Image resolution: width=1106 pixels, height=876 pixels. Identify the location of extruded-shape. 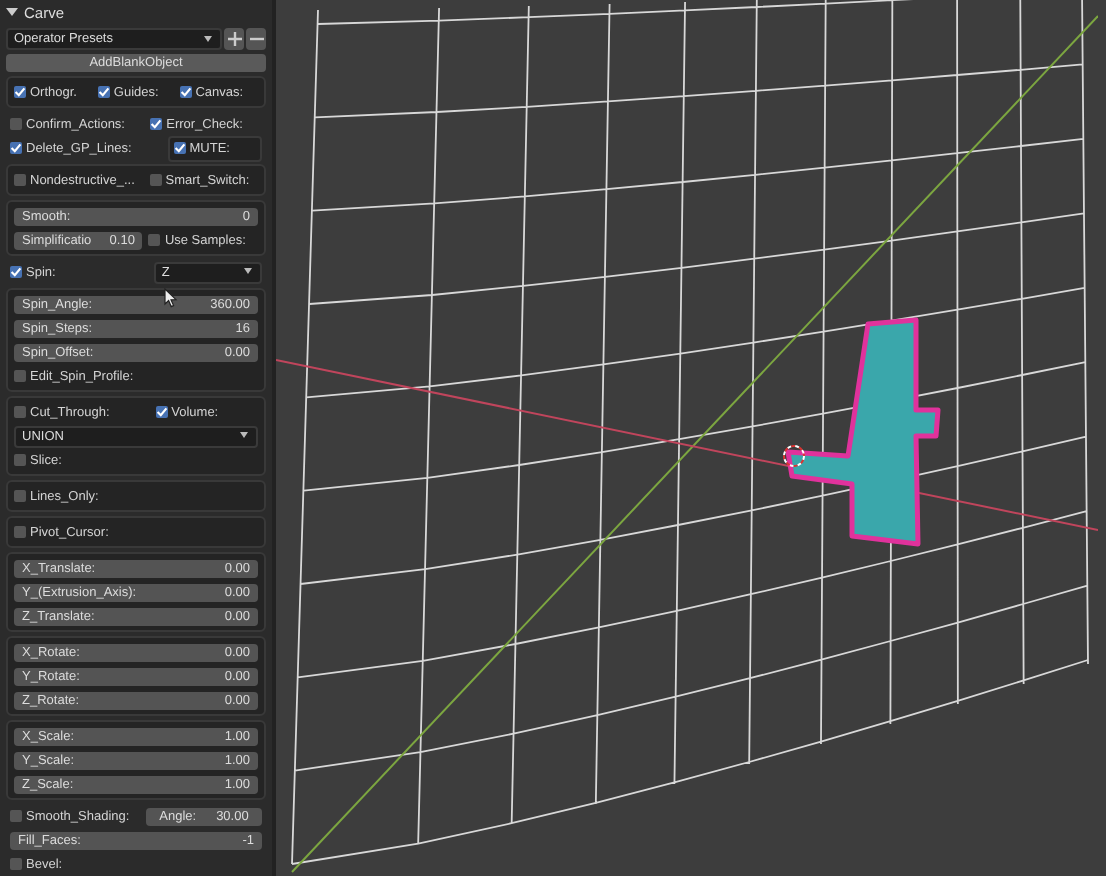
(863, 432).